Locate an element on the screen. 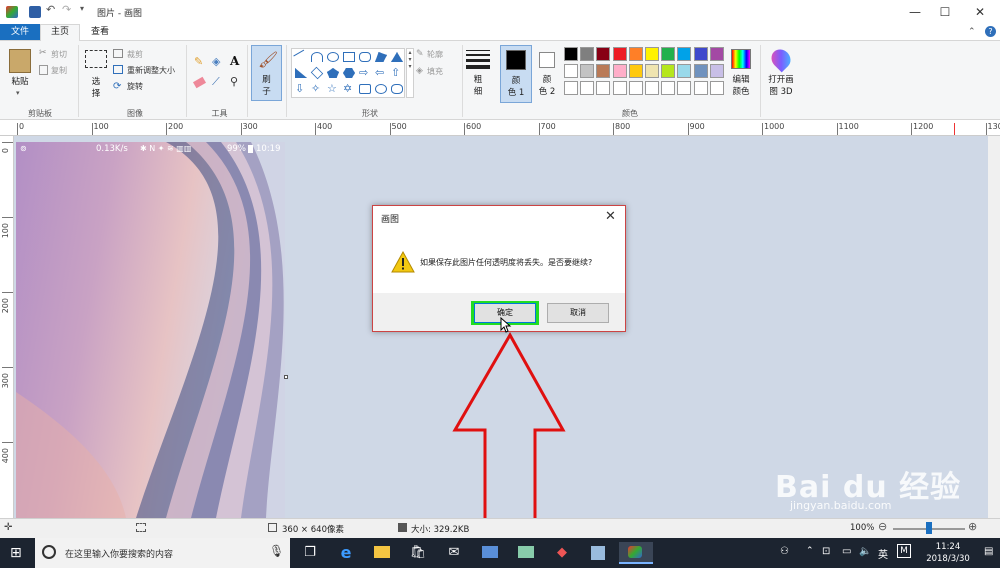 This screenshot has width=1000, height=568. task-view-icon: ❐ is located at coordinates (310, 553).